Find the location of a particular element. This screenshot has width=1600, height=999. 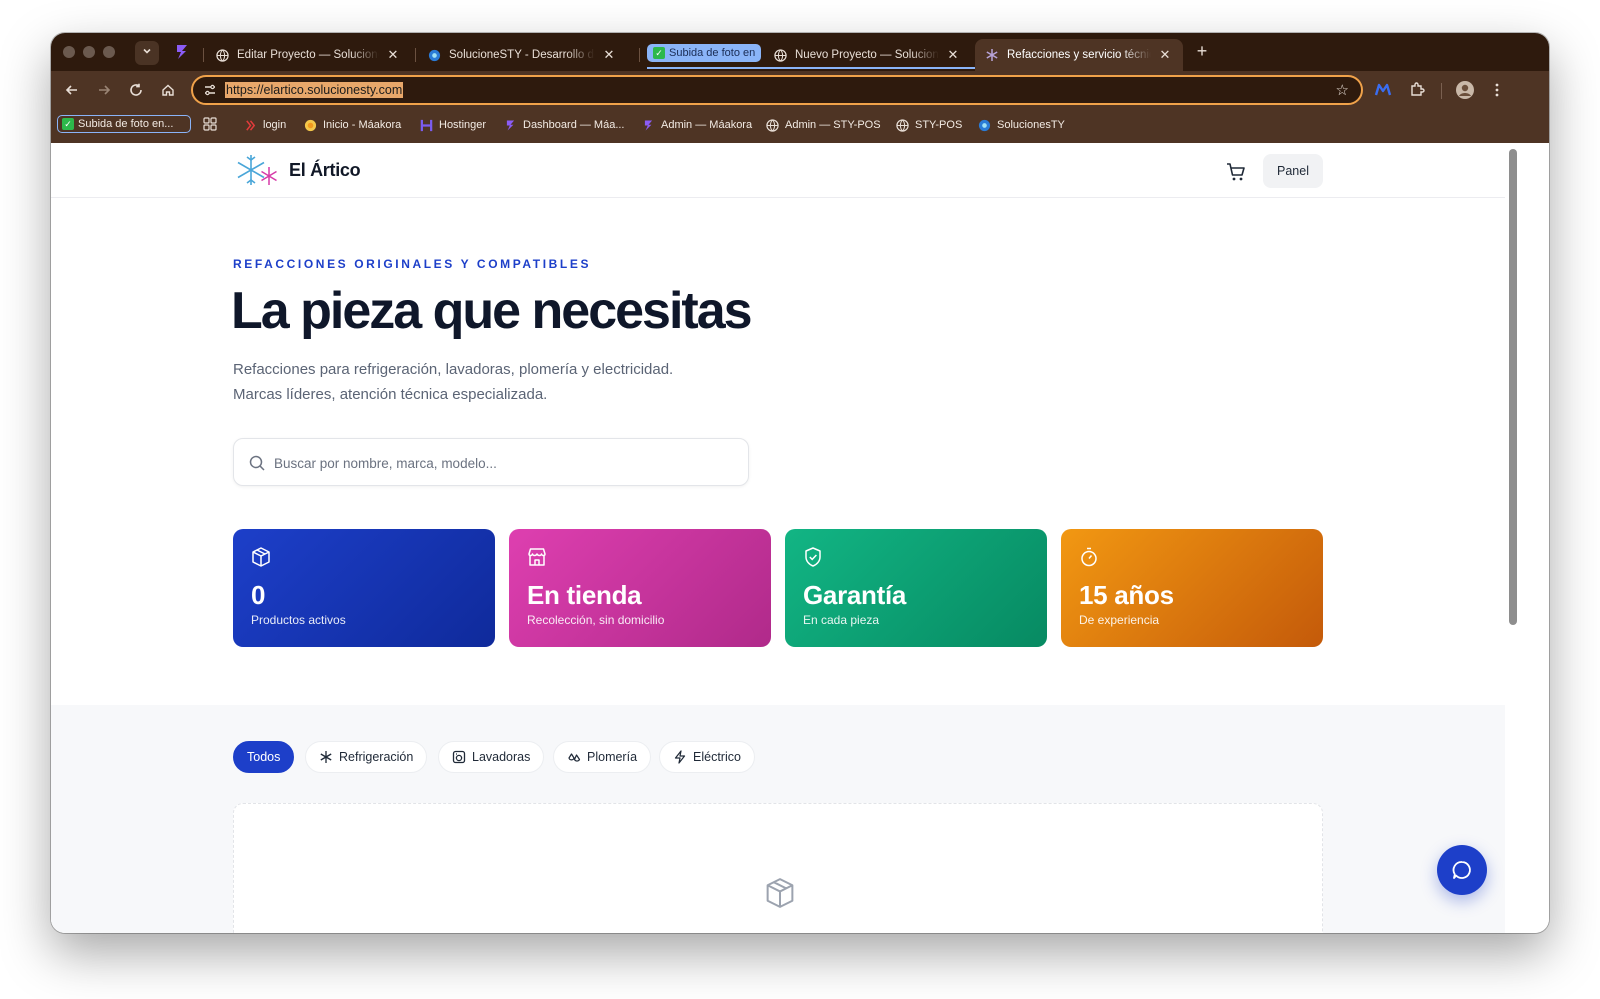

search-bar is located at coordinates (491, 462).